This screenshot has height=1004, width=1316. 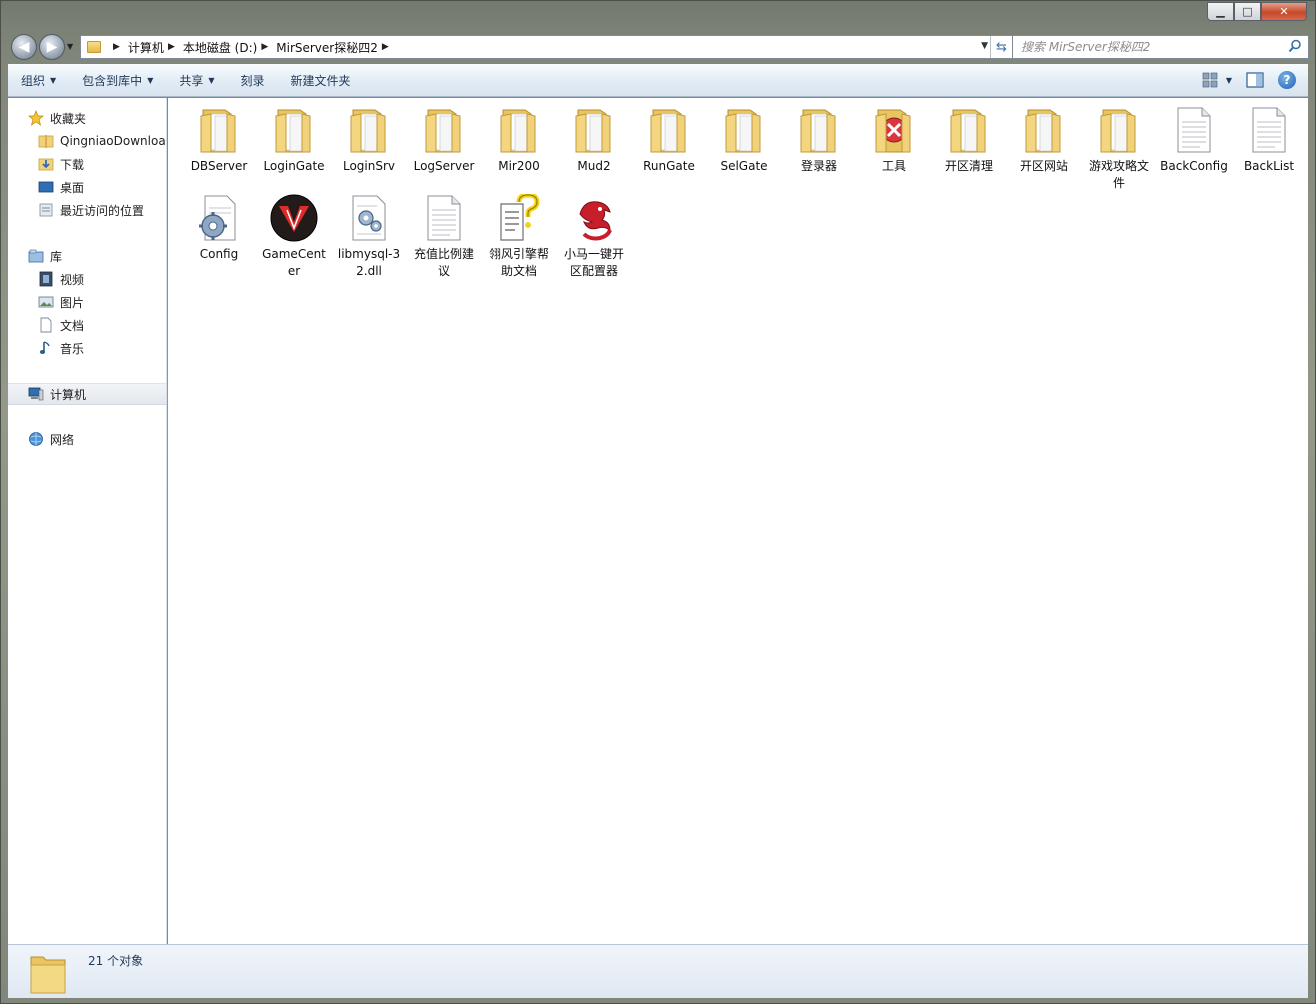 I want to click on nav-network-label: 网络, so click(x=62, y=439).